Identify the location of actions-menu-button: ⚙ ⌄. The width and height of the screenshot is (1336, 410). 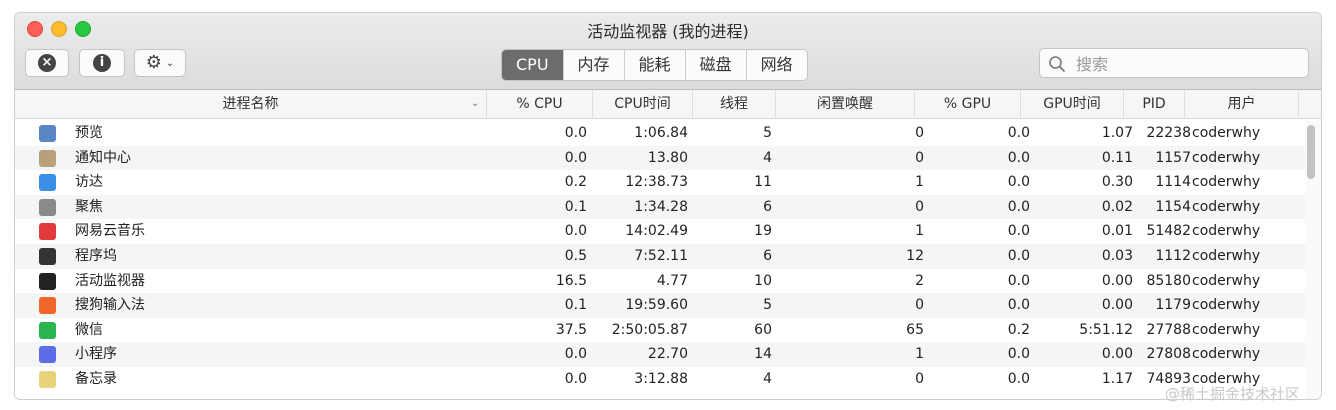
(160, 63).